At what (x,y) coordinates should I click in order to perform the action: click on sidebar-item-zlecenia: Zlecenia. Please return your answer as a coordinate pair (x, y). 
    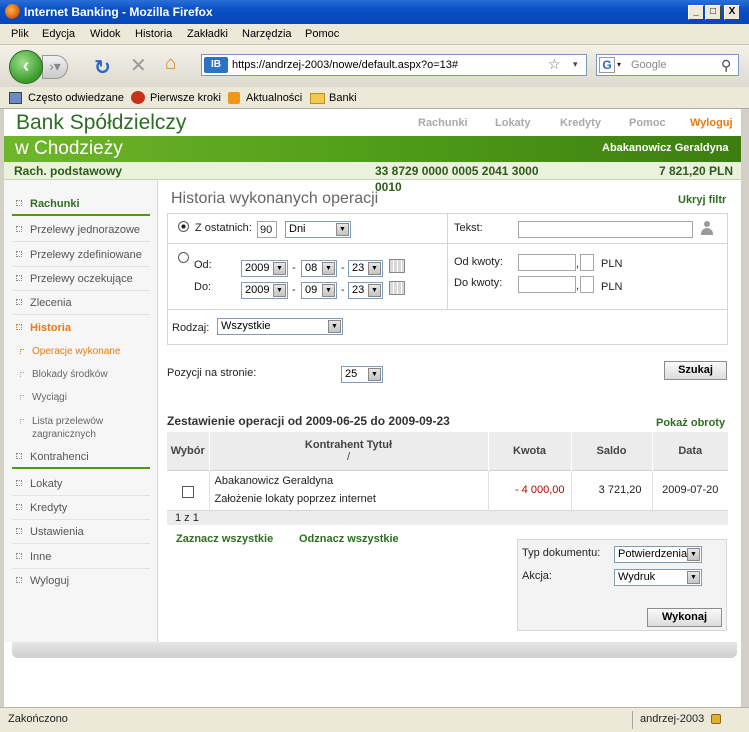
    Looking at the image, I should click on (81, 303).